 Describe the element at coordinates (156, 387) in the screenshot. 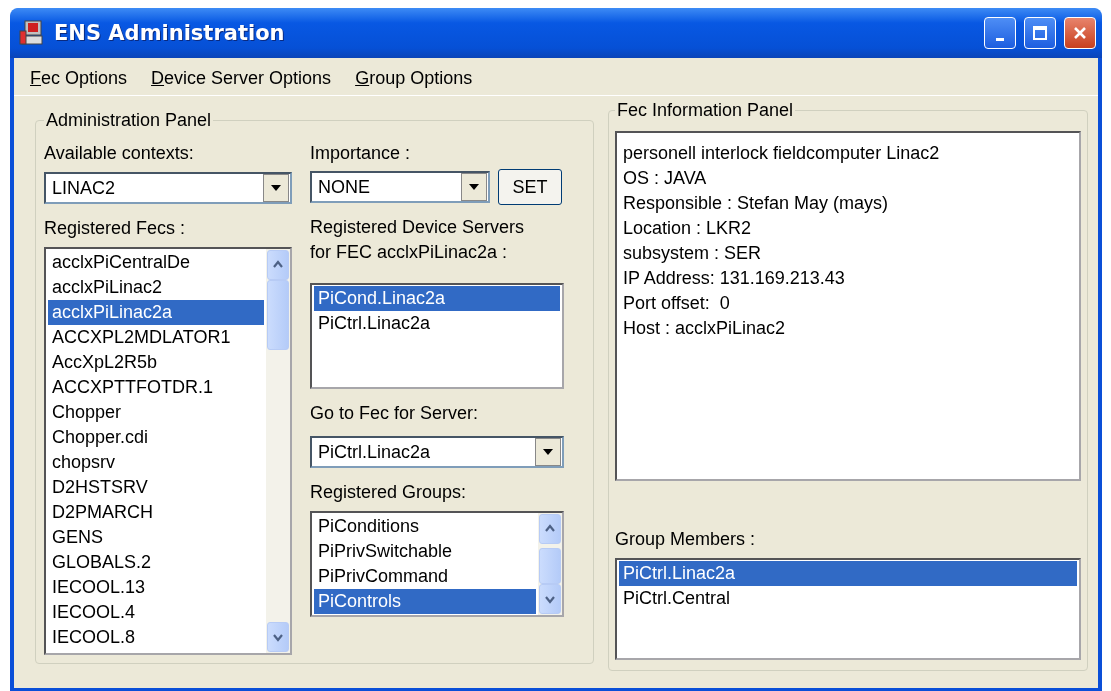

I see `list-item: ACCXPTTFOTDR.1` at that location.